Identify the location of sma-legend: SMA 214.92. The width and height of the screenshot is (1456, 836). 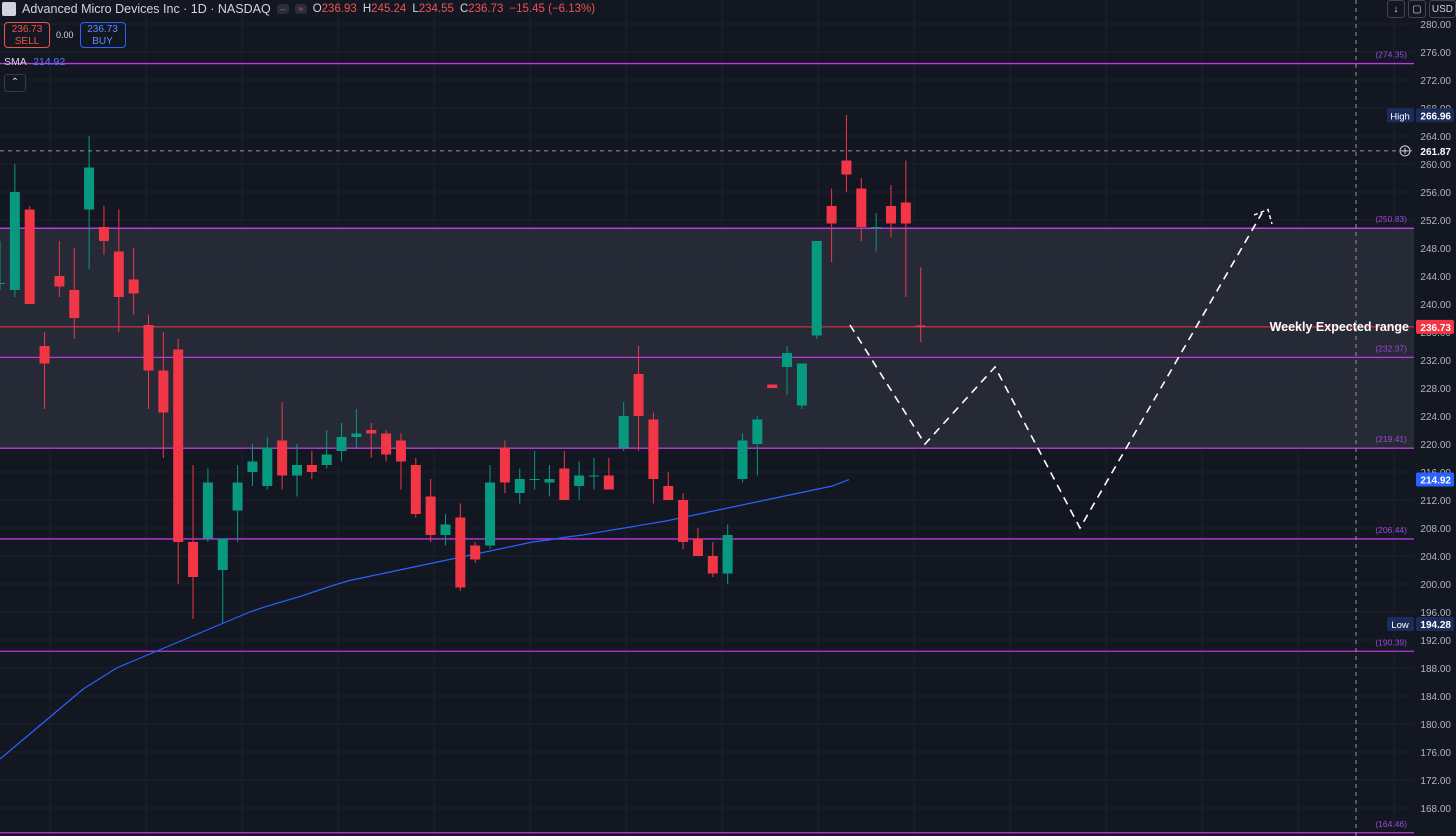
(34, 62).